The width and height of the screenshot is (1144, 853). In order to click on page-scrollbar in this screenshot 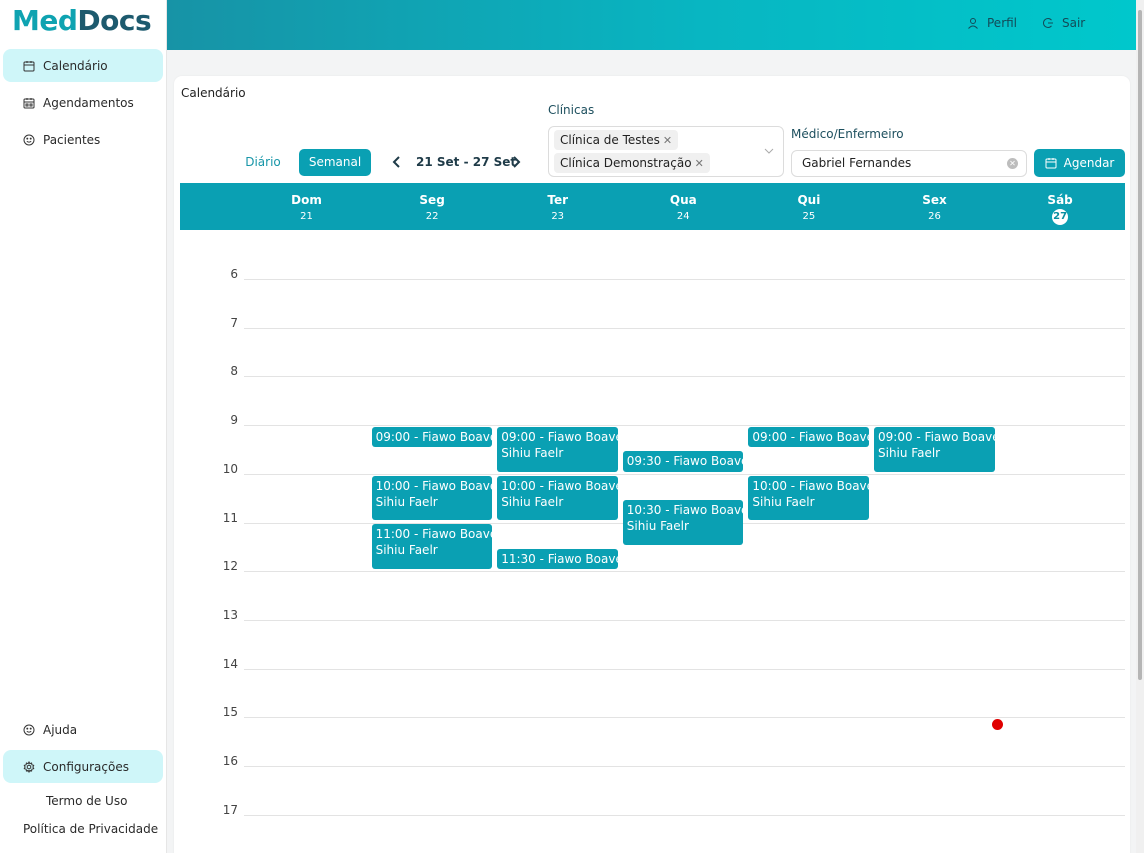, I will do `click(1140, 426)`.